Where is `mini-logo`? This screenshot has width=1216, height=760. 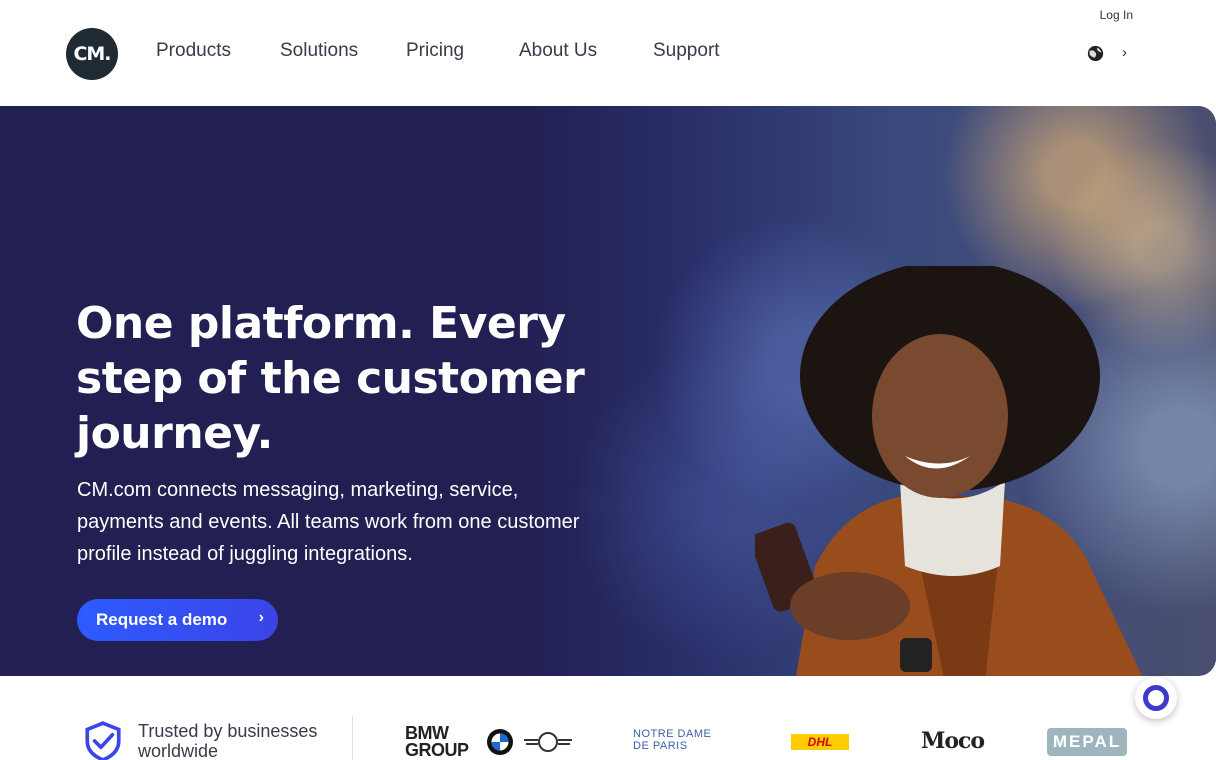
mini-logo is located at coordinates (548, 742).